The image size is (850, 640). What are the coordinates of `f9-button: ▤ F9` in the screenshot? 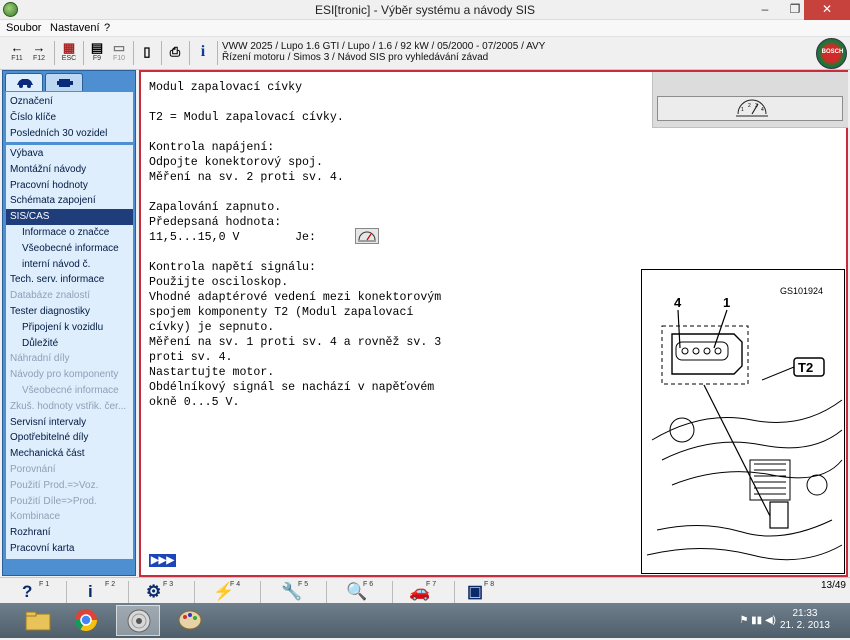 It's located at (97, 53).